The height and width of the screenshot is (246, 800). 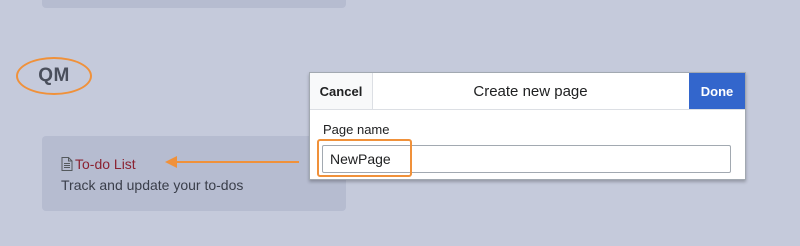 What do you see at coordinates (356, 129) in the screenshot?
I see `page-name-label: Page name` at bounding box center [356, 129].